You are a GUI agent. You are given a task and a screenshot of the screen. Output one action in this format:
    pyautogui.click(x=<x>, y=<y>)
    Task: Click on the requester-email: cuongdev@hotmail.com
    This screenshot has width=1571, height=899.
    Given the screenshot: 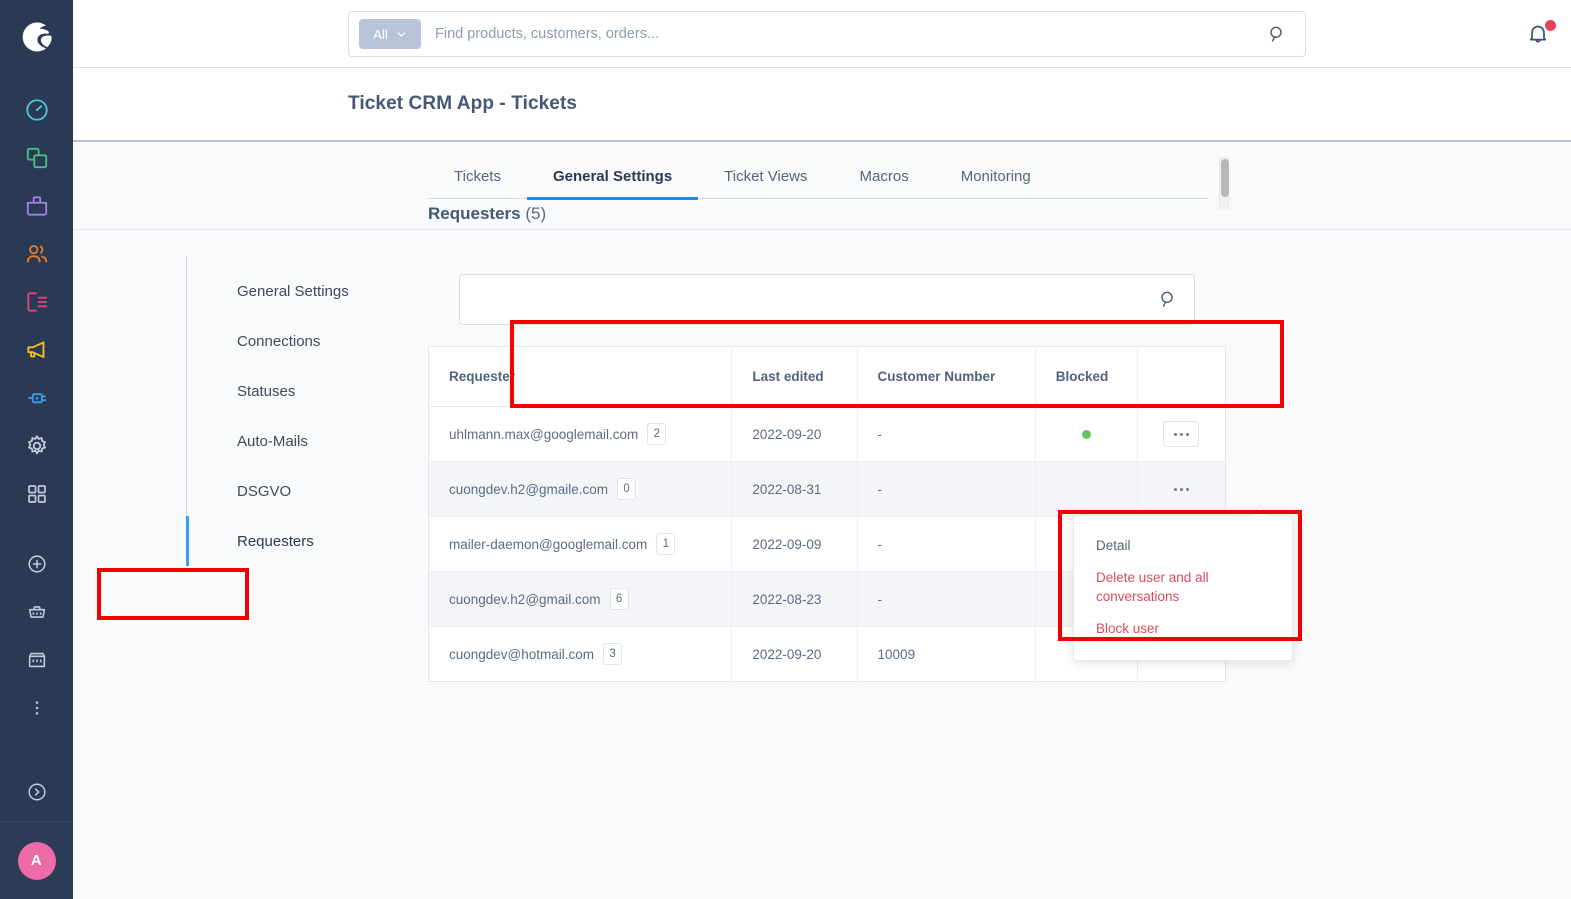 What is the action you would take?
    pyautogui.click(x=522, y=654)
    